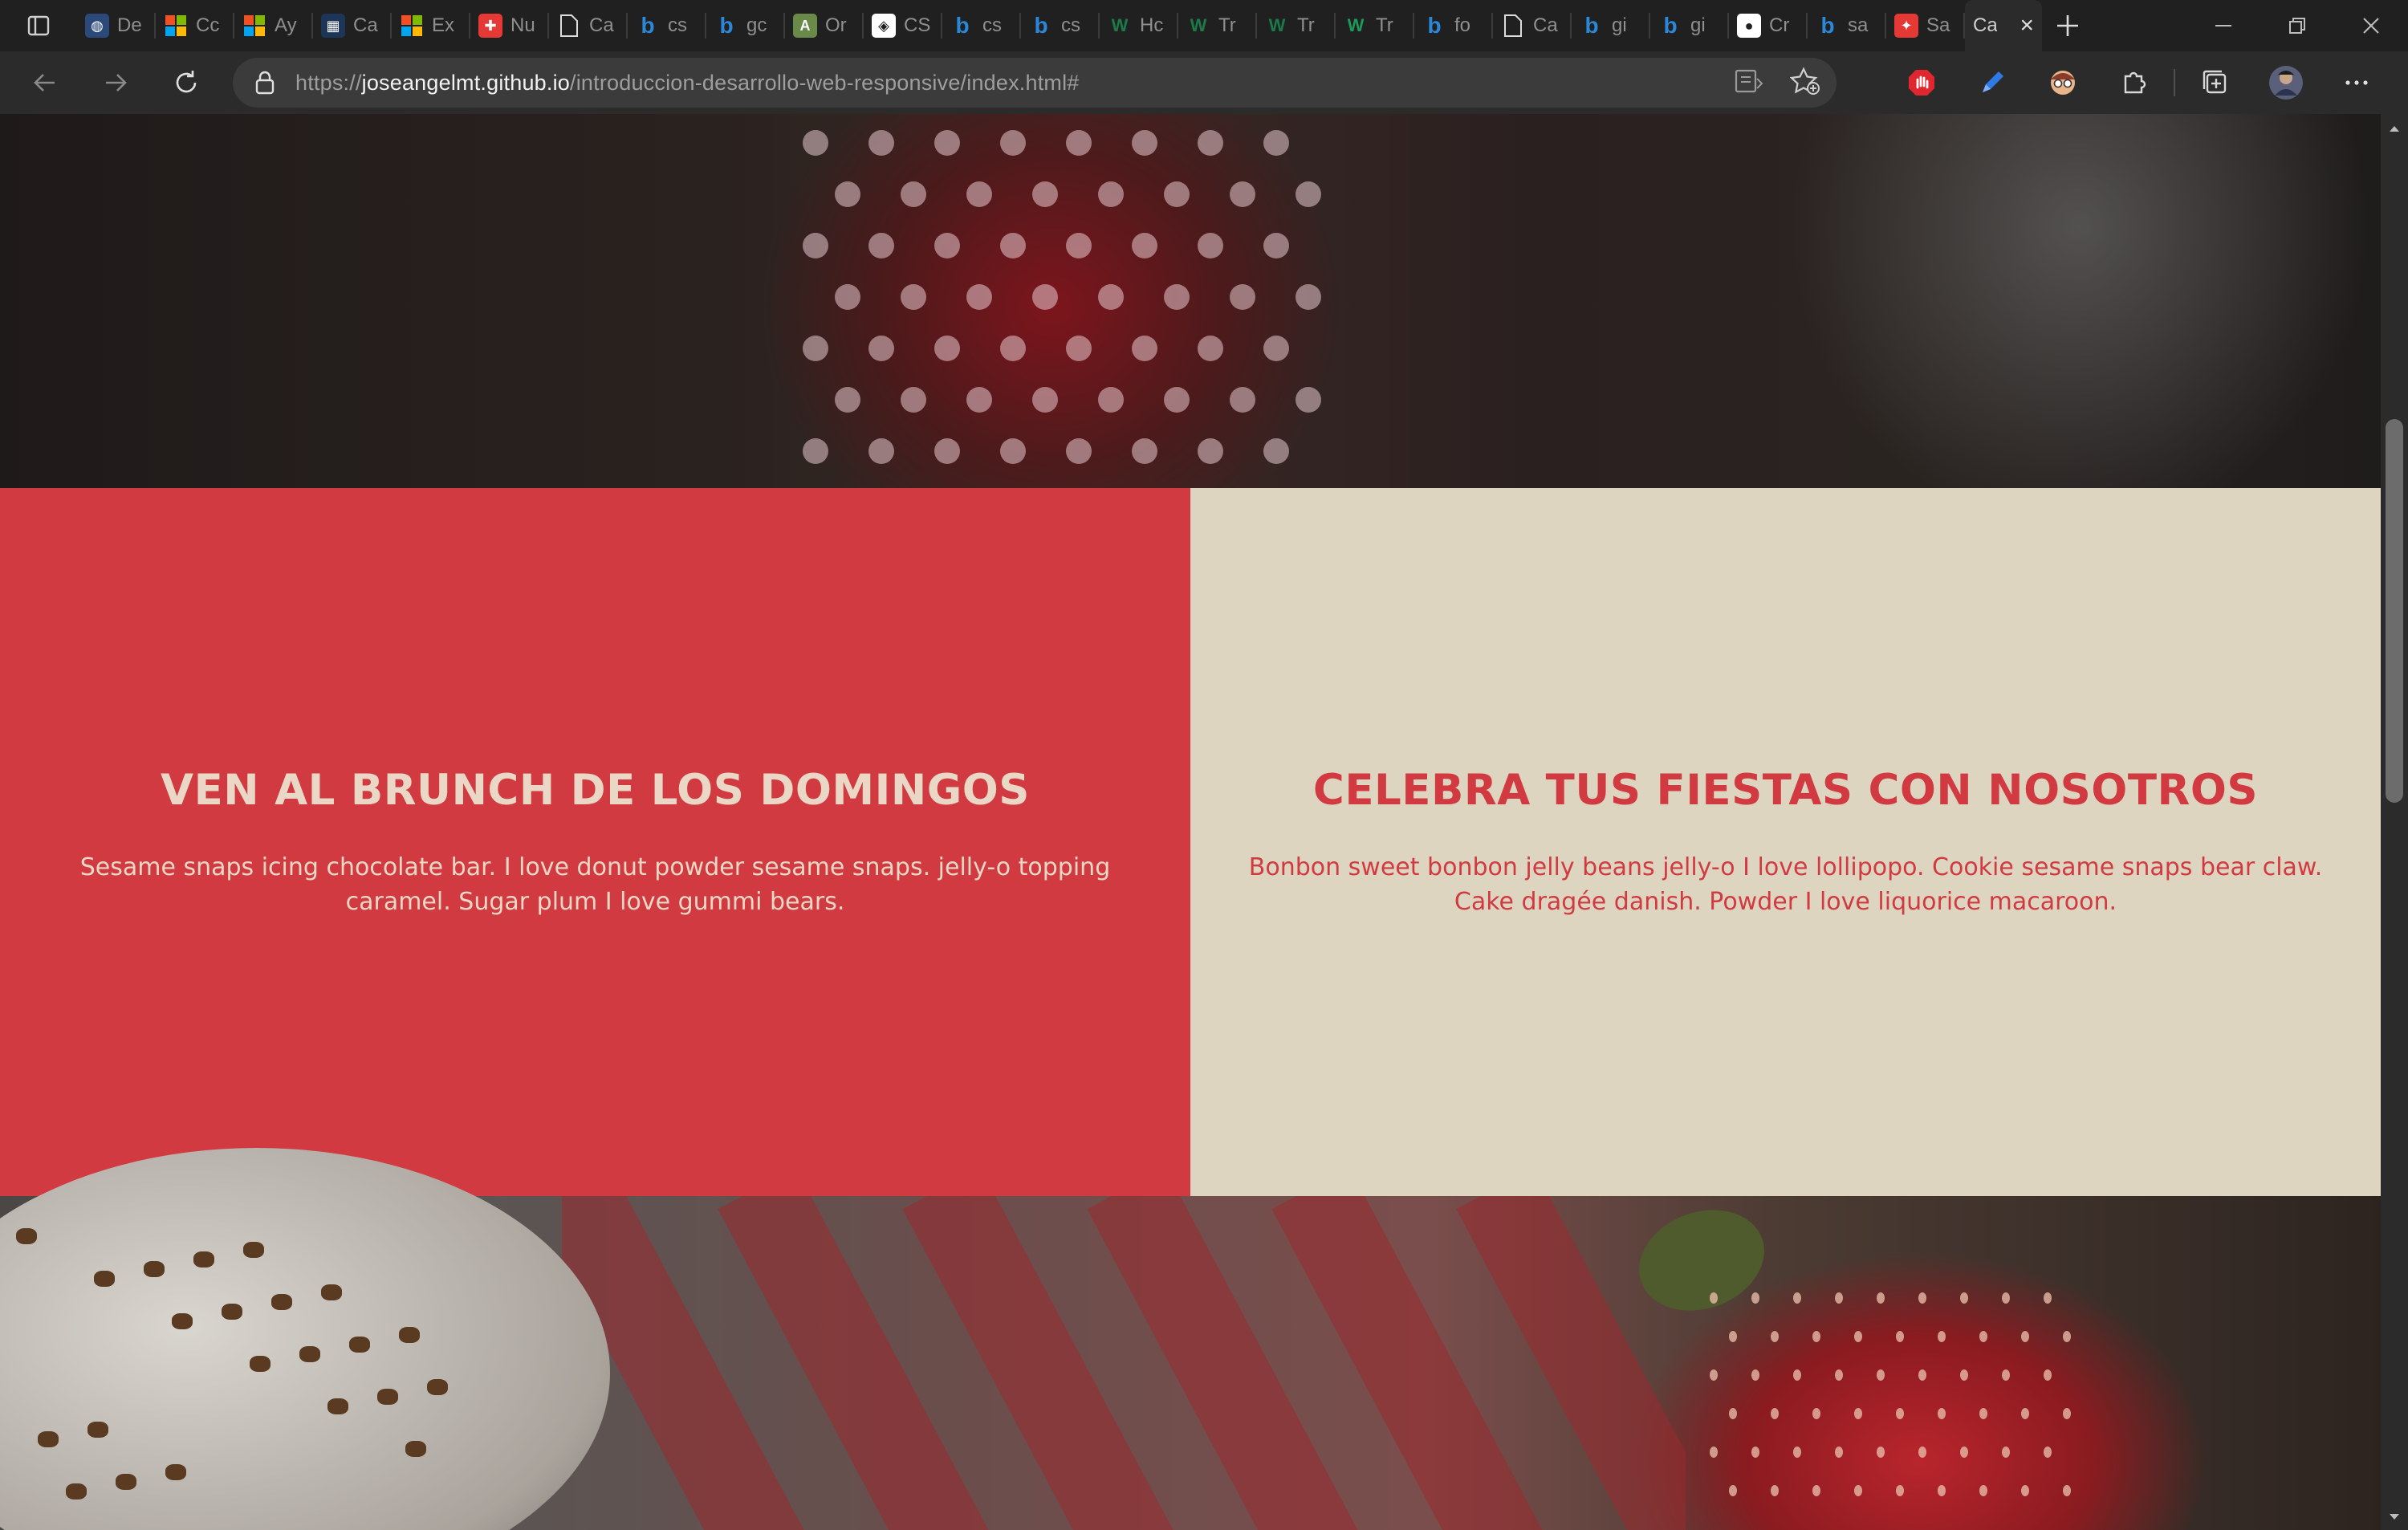 This screenshot has height=1530, width=2408. What do you see at coordinates (273, 25) in the screenshot?
I see `tab-3: Ay` at bounding box center [273, 25].